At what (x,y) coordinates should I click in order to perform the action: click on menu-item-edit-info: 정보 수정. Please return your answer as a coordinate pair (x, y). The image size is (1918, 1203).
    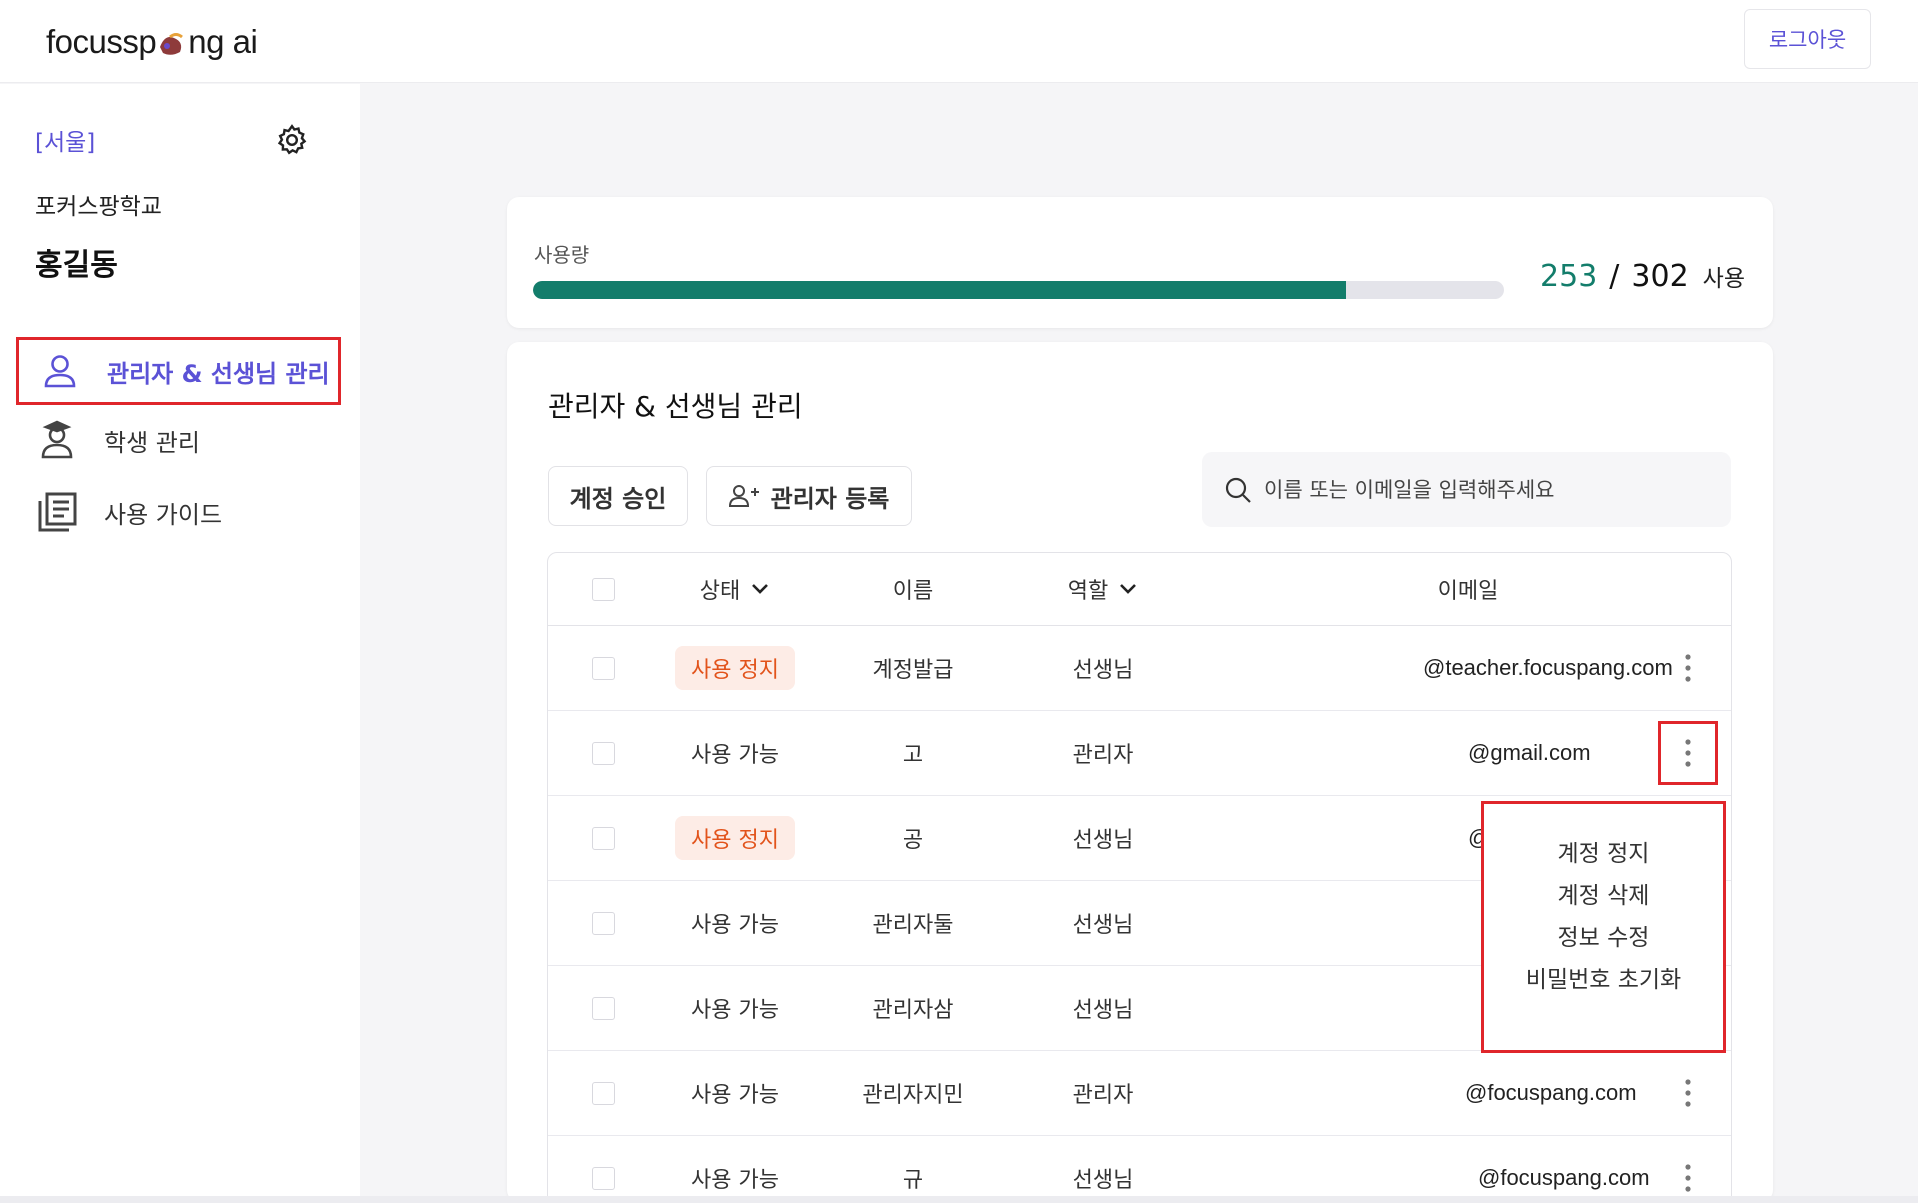
    Looking at the image, I should click on (1603, 935).